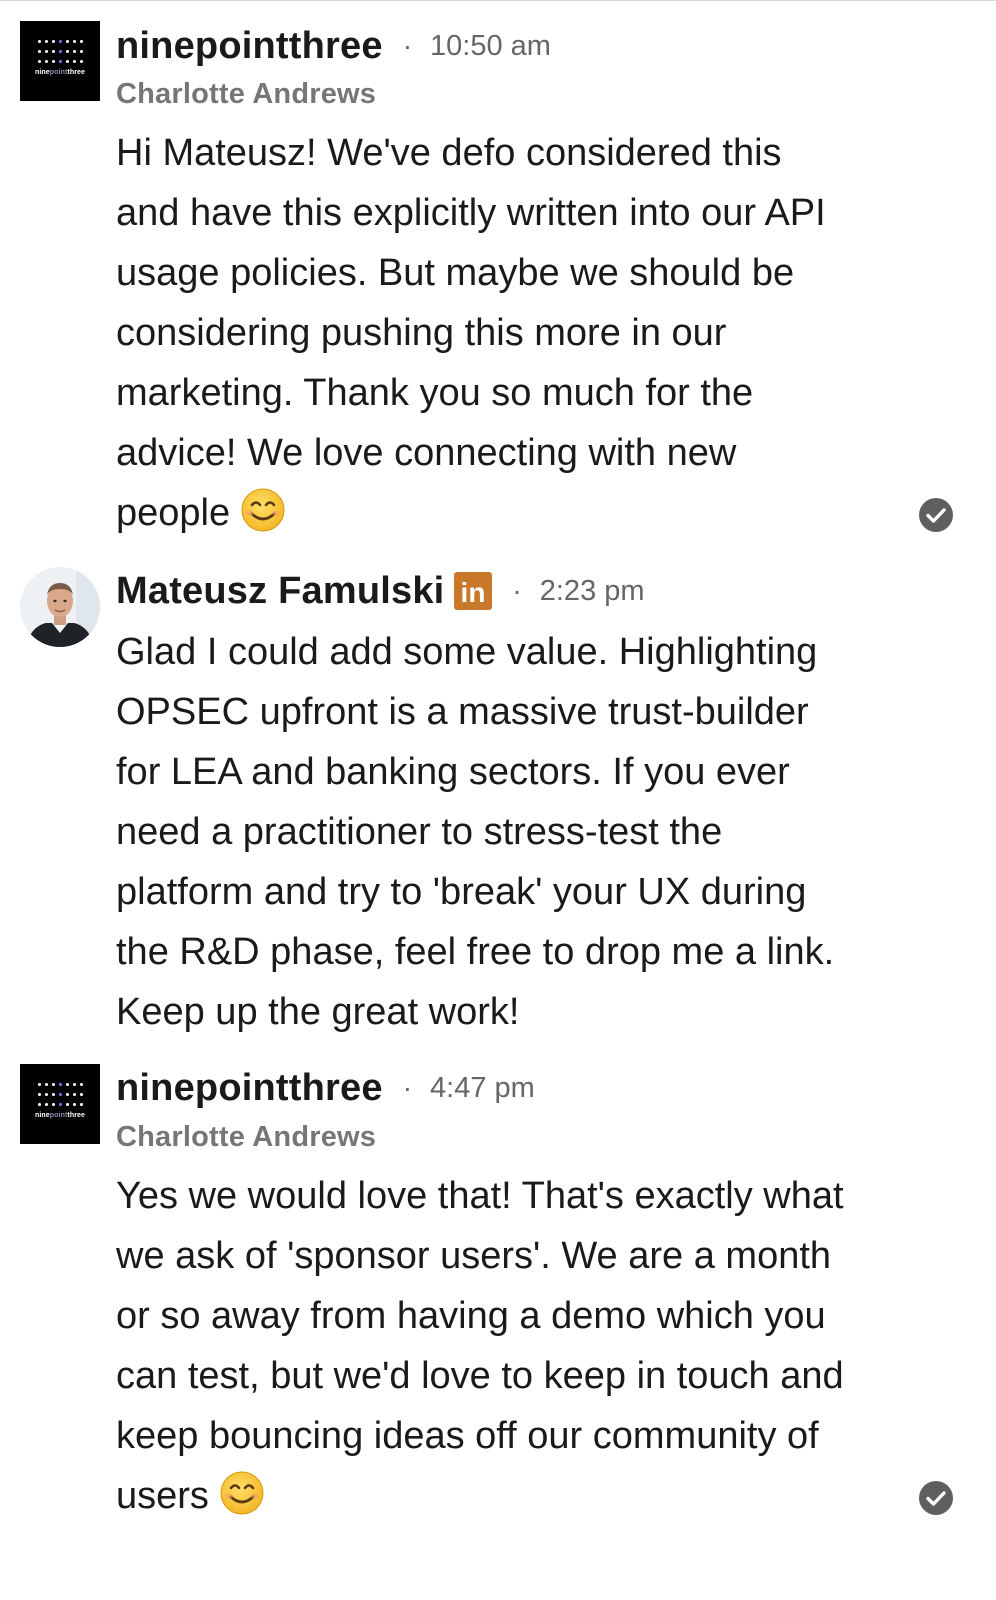 The height and width of the screenshot is (1600, 996). Describe the element at coordinates (455, 273) in the screenshot. I see `message-line: usage policies. But maybe we should be` at that location.